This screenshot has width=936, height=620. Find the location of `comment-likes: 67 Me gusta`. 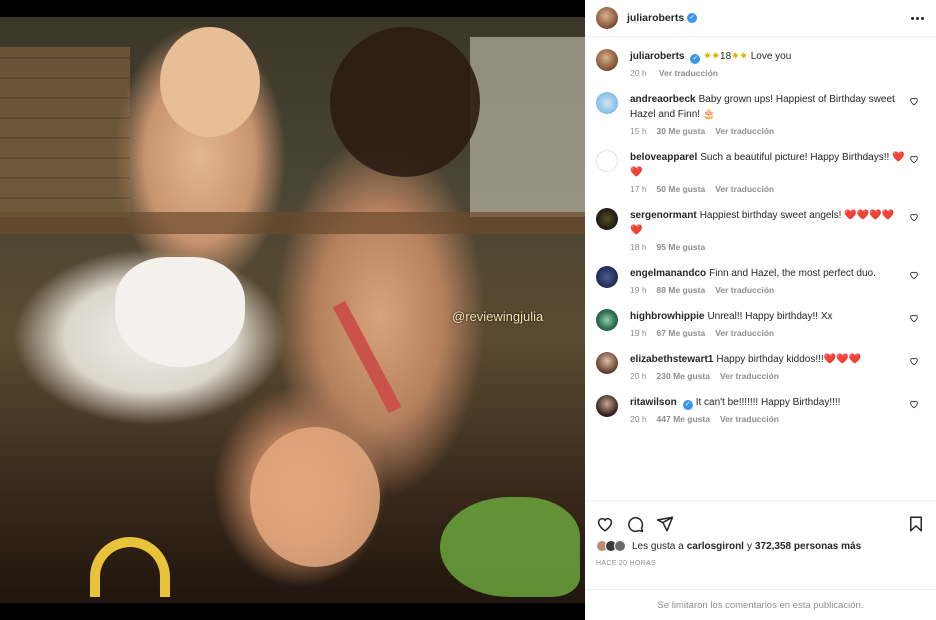

comment-likes: 67 Me gusta is located at coordinates (681, 333).